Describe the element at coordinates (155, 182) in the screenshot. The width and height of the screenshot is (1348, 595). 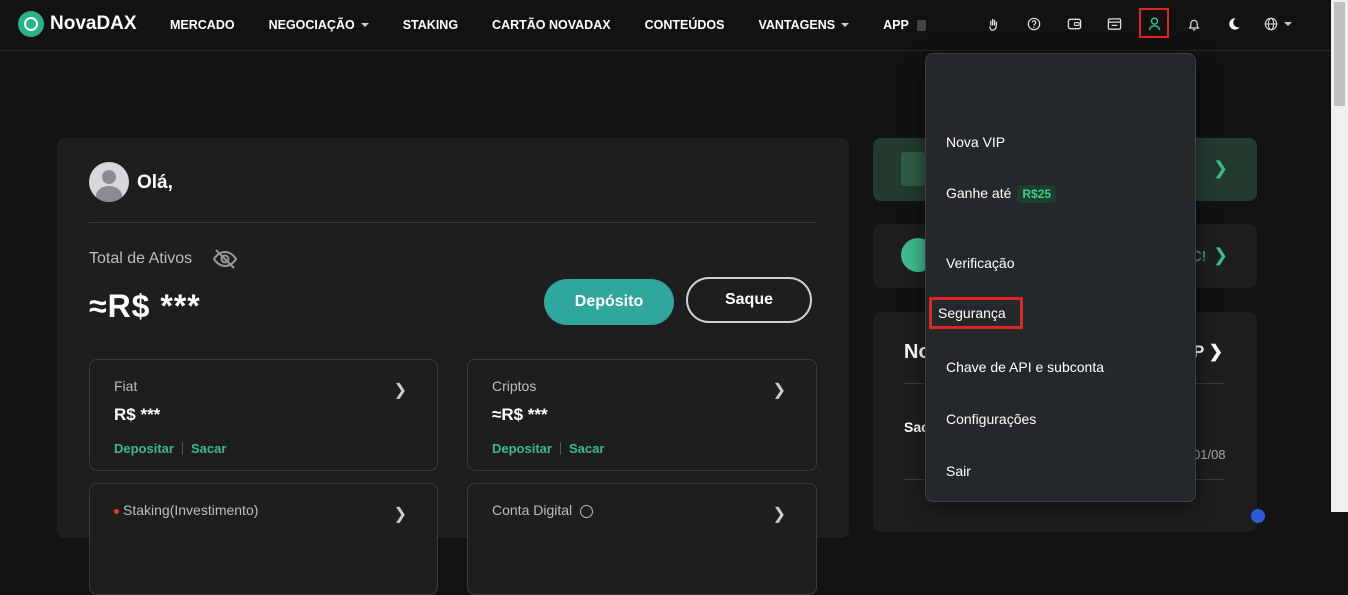
I see `greeting: Olá,` at that location.